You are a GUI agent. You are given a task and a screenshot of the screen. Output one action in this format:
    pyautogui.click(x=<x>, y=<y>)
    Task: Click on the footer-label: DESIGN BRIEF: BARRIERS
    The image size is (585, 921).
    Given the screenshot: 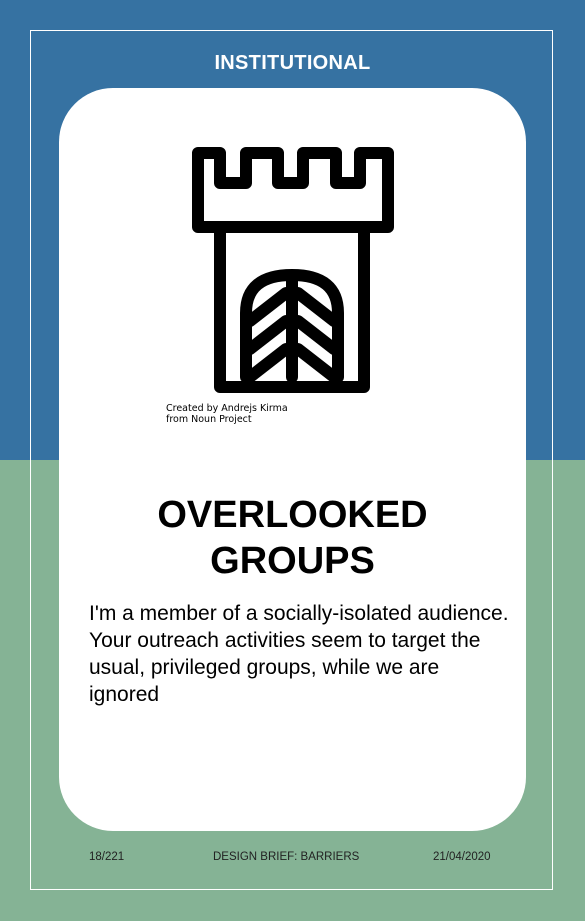 What is the action you would take?
    pyautogui.click(x=286, y=857)
    